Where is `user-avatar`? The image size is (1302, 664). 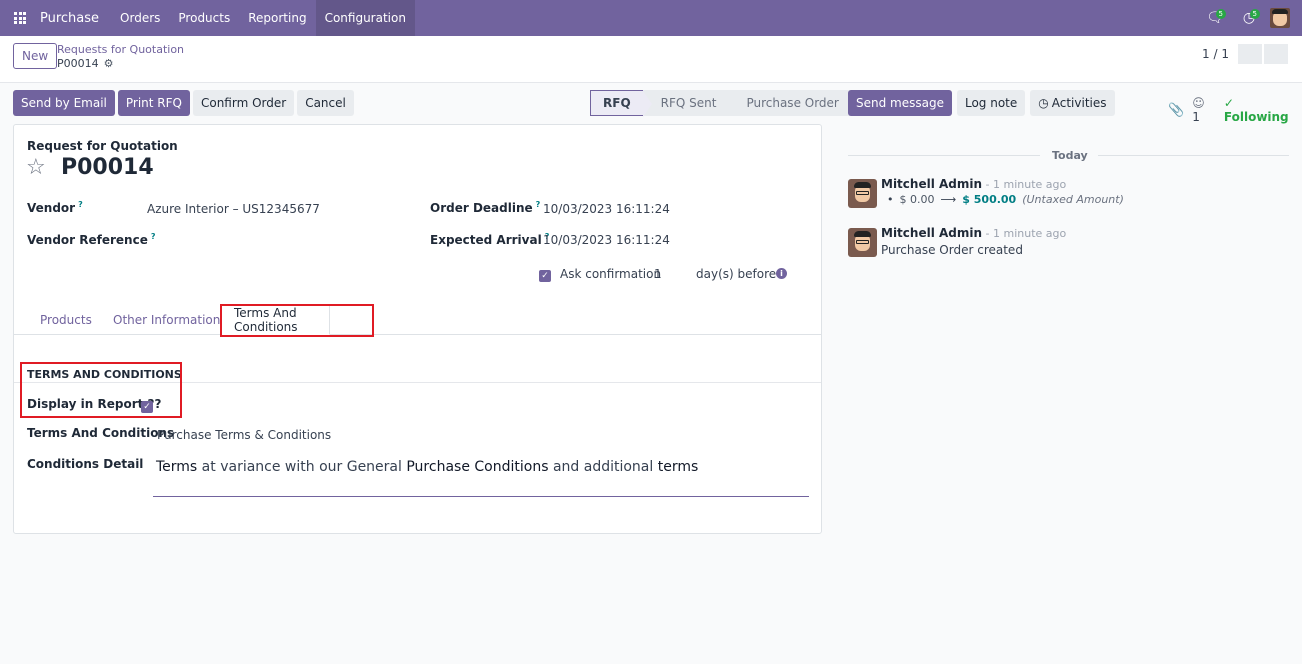
user-avatar is located at coordinates (1280, 18).